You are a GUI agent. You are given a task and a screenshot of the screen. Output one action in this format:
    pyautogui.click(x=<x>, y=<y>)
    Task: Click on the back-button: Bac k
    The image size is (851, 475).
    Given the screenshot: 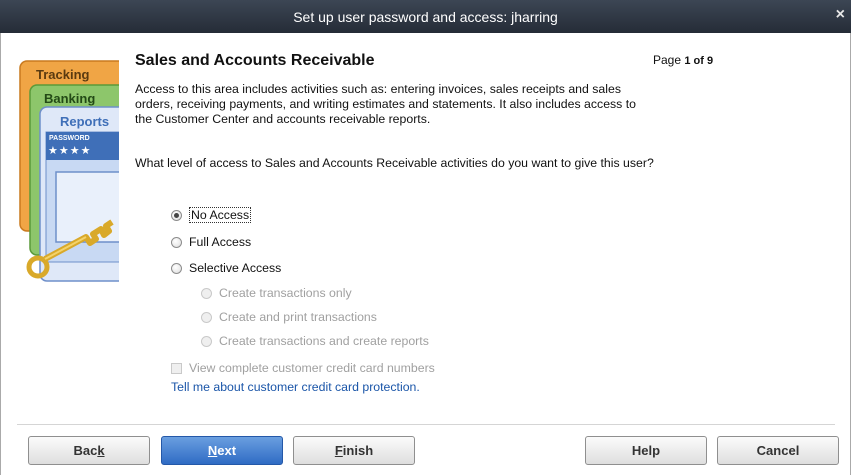 What is the action you would take?
    pyautogui.click(x=89, y=450)
    